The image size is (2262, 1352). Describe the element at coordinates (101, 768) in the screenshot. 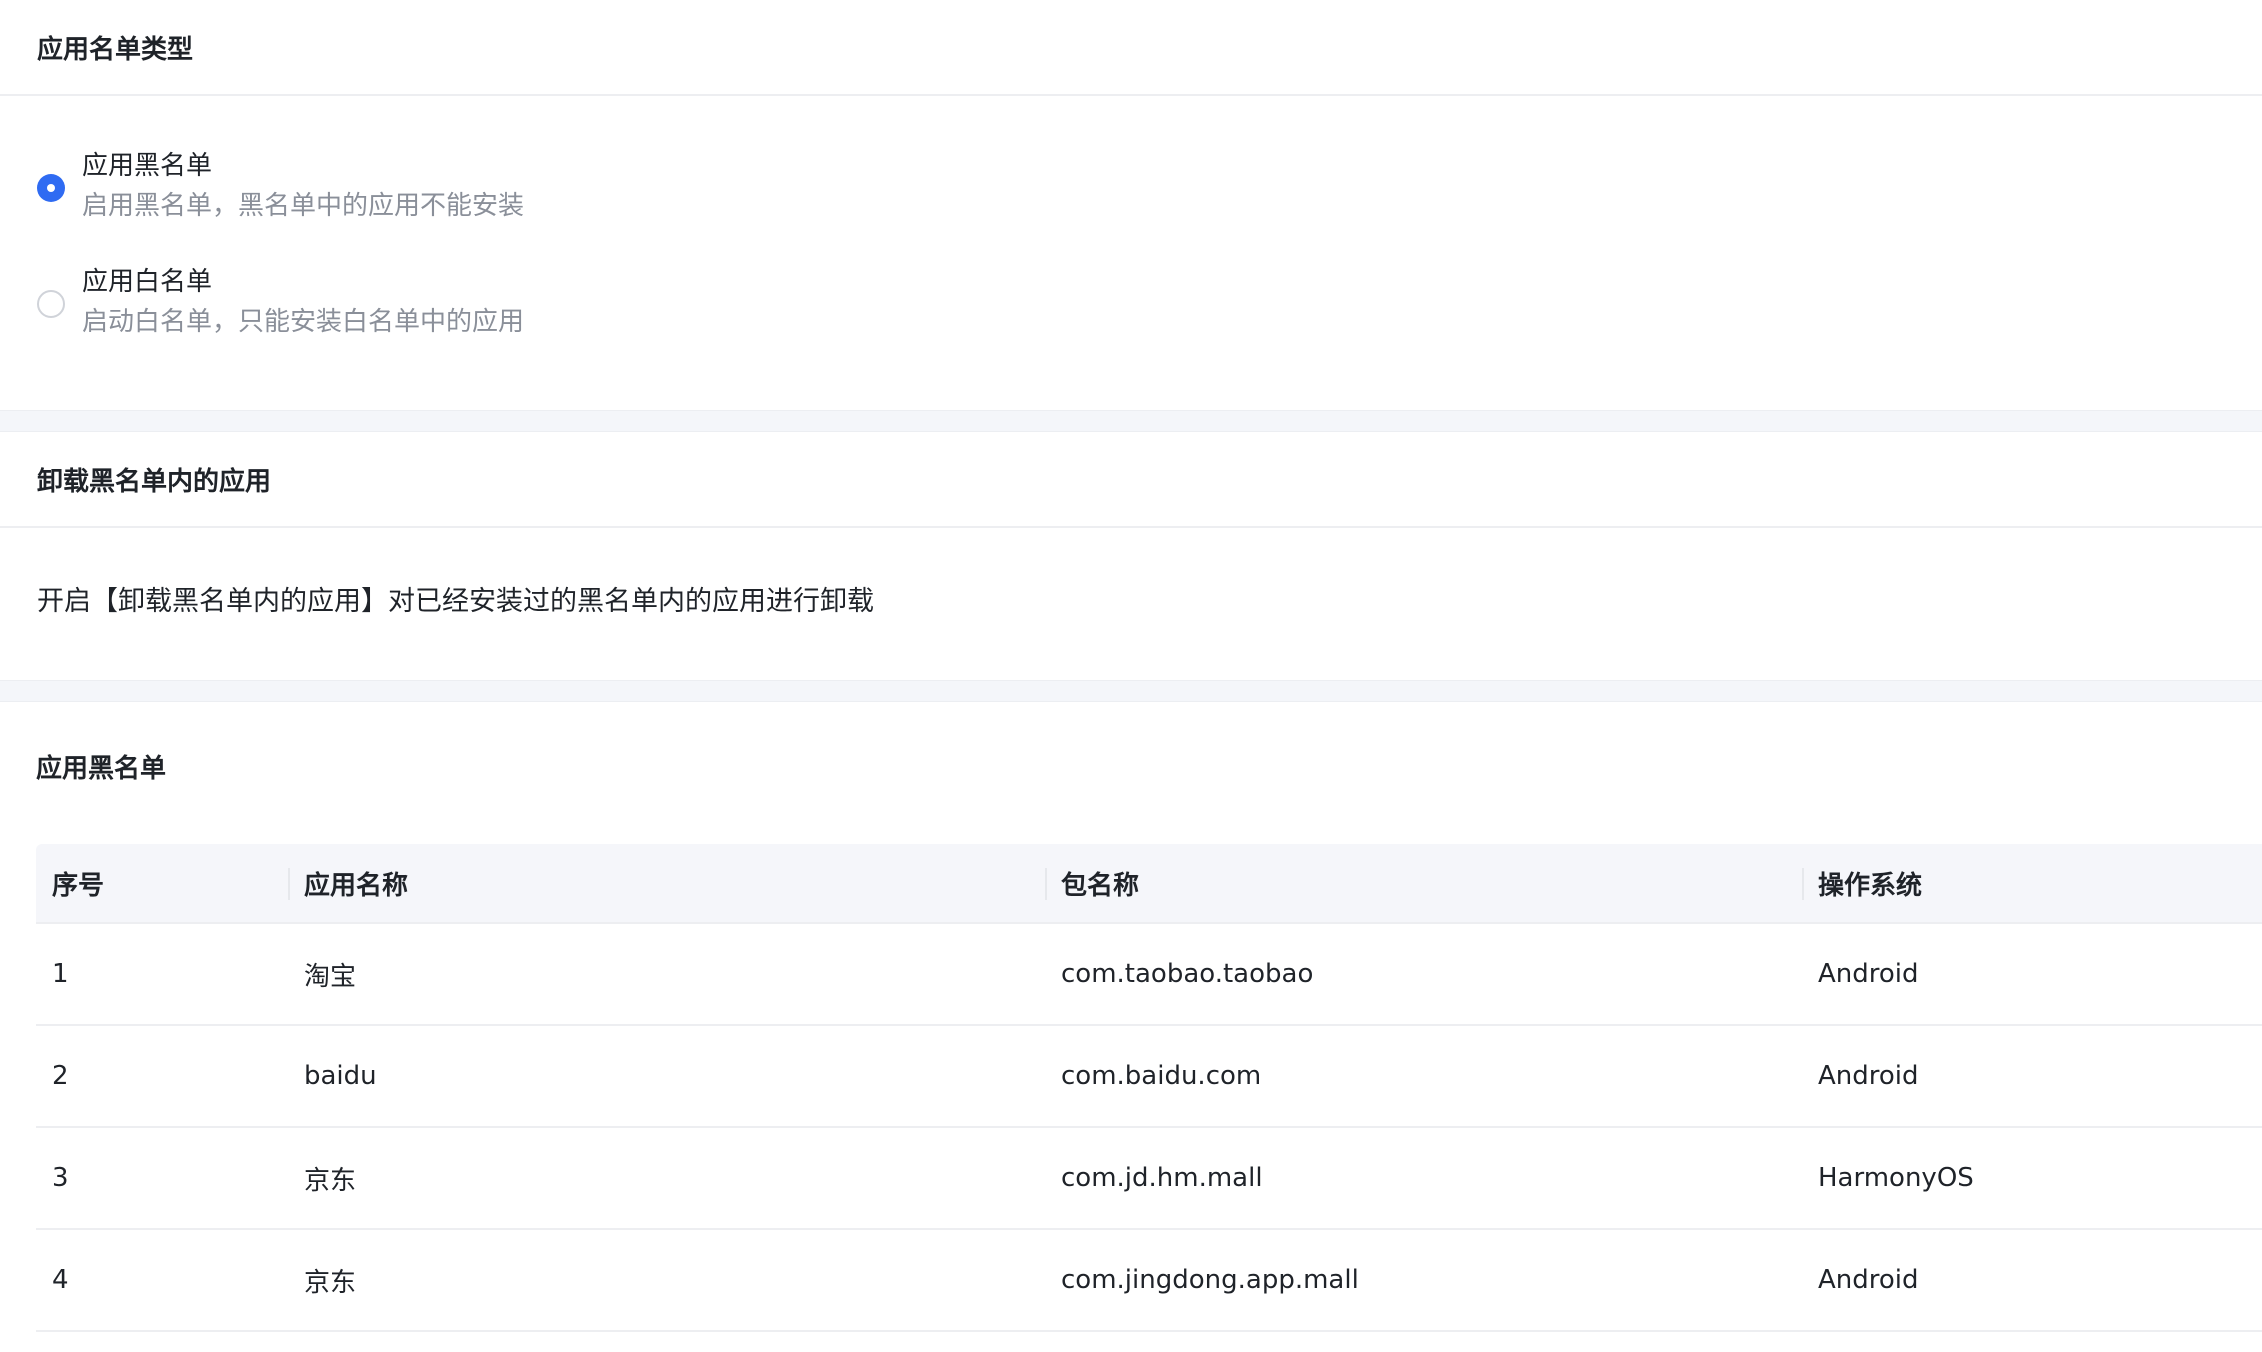

I see `blacklist-title: 应用黑名单` at that location.